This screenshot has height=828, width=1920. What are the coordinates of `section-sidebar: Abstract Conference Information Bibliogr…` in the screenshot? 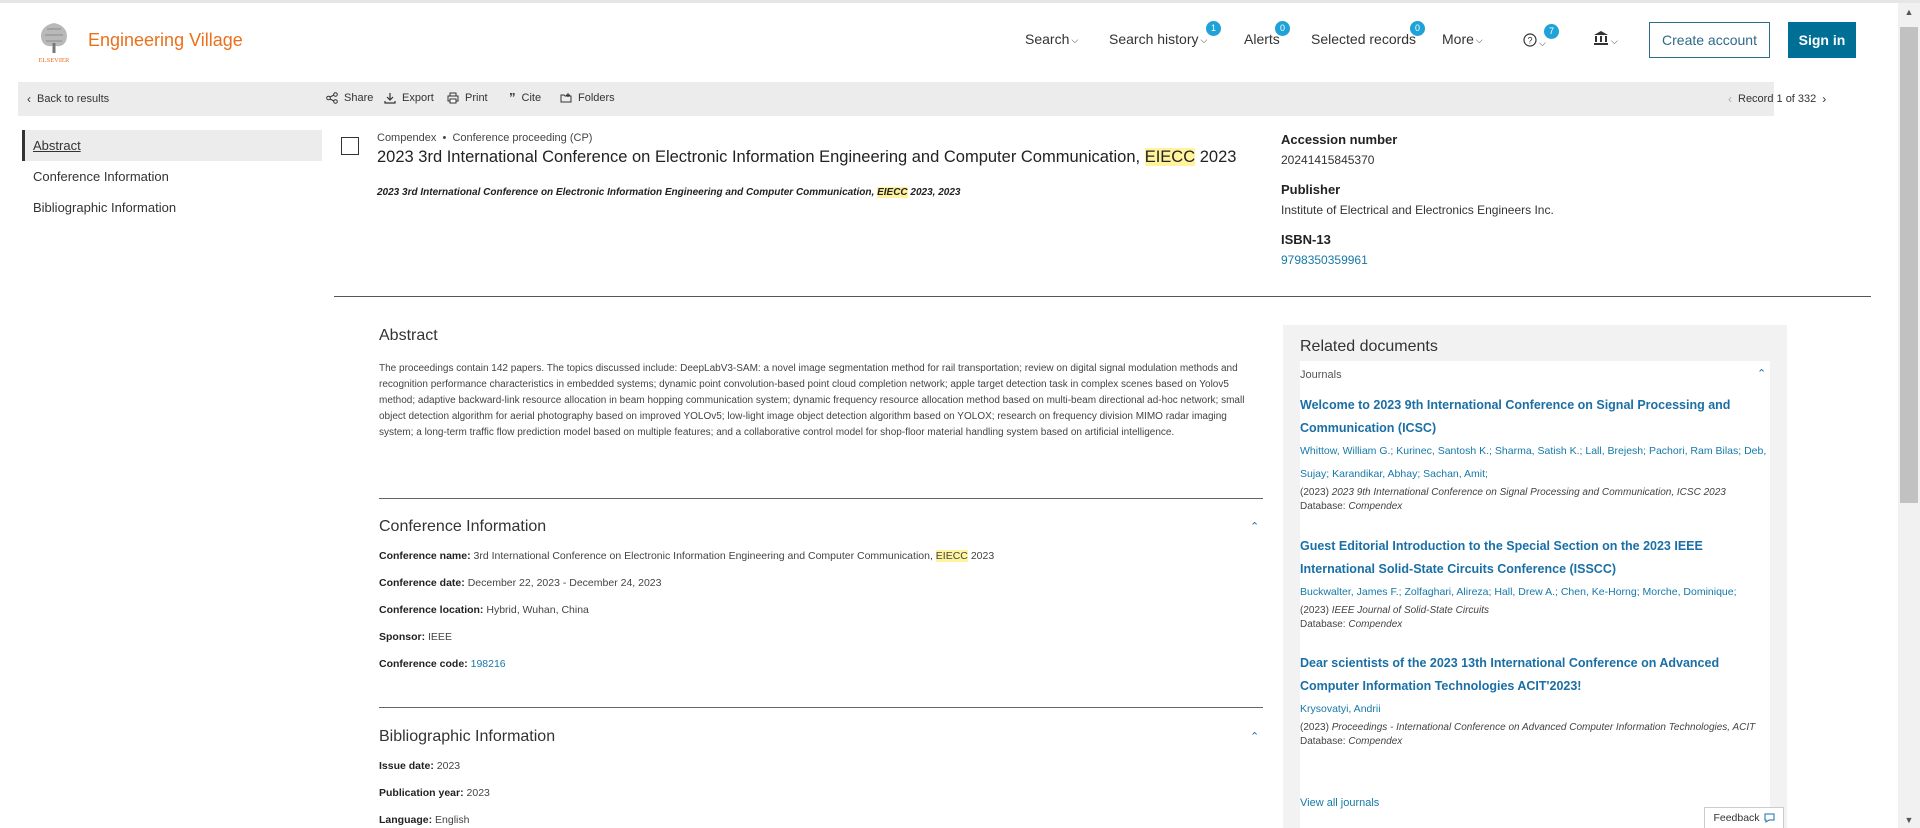 It's located at (172, 176).